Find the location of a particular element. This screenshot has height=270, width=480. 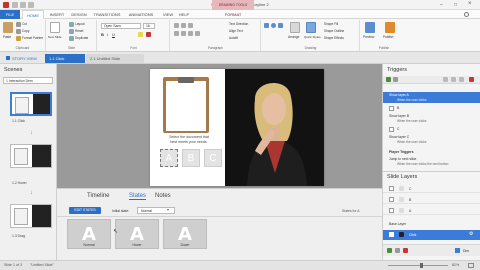

state-card-hover: A Hover is located at coordinates (137, 234).